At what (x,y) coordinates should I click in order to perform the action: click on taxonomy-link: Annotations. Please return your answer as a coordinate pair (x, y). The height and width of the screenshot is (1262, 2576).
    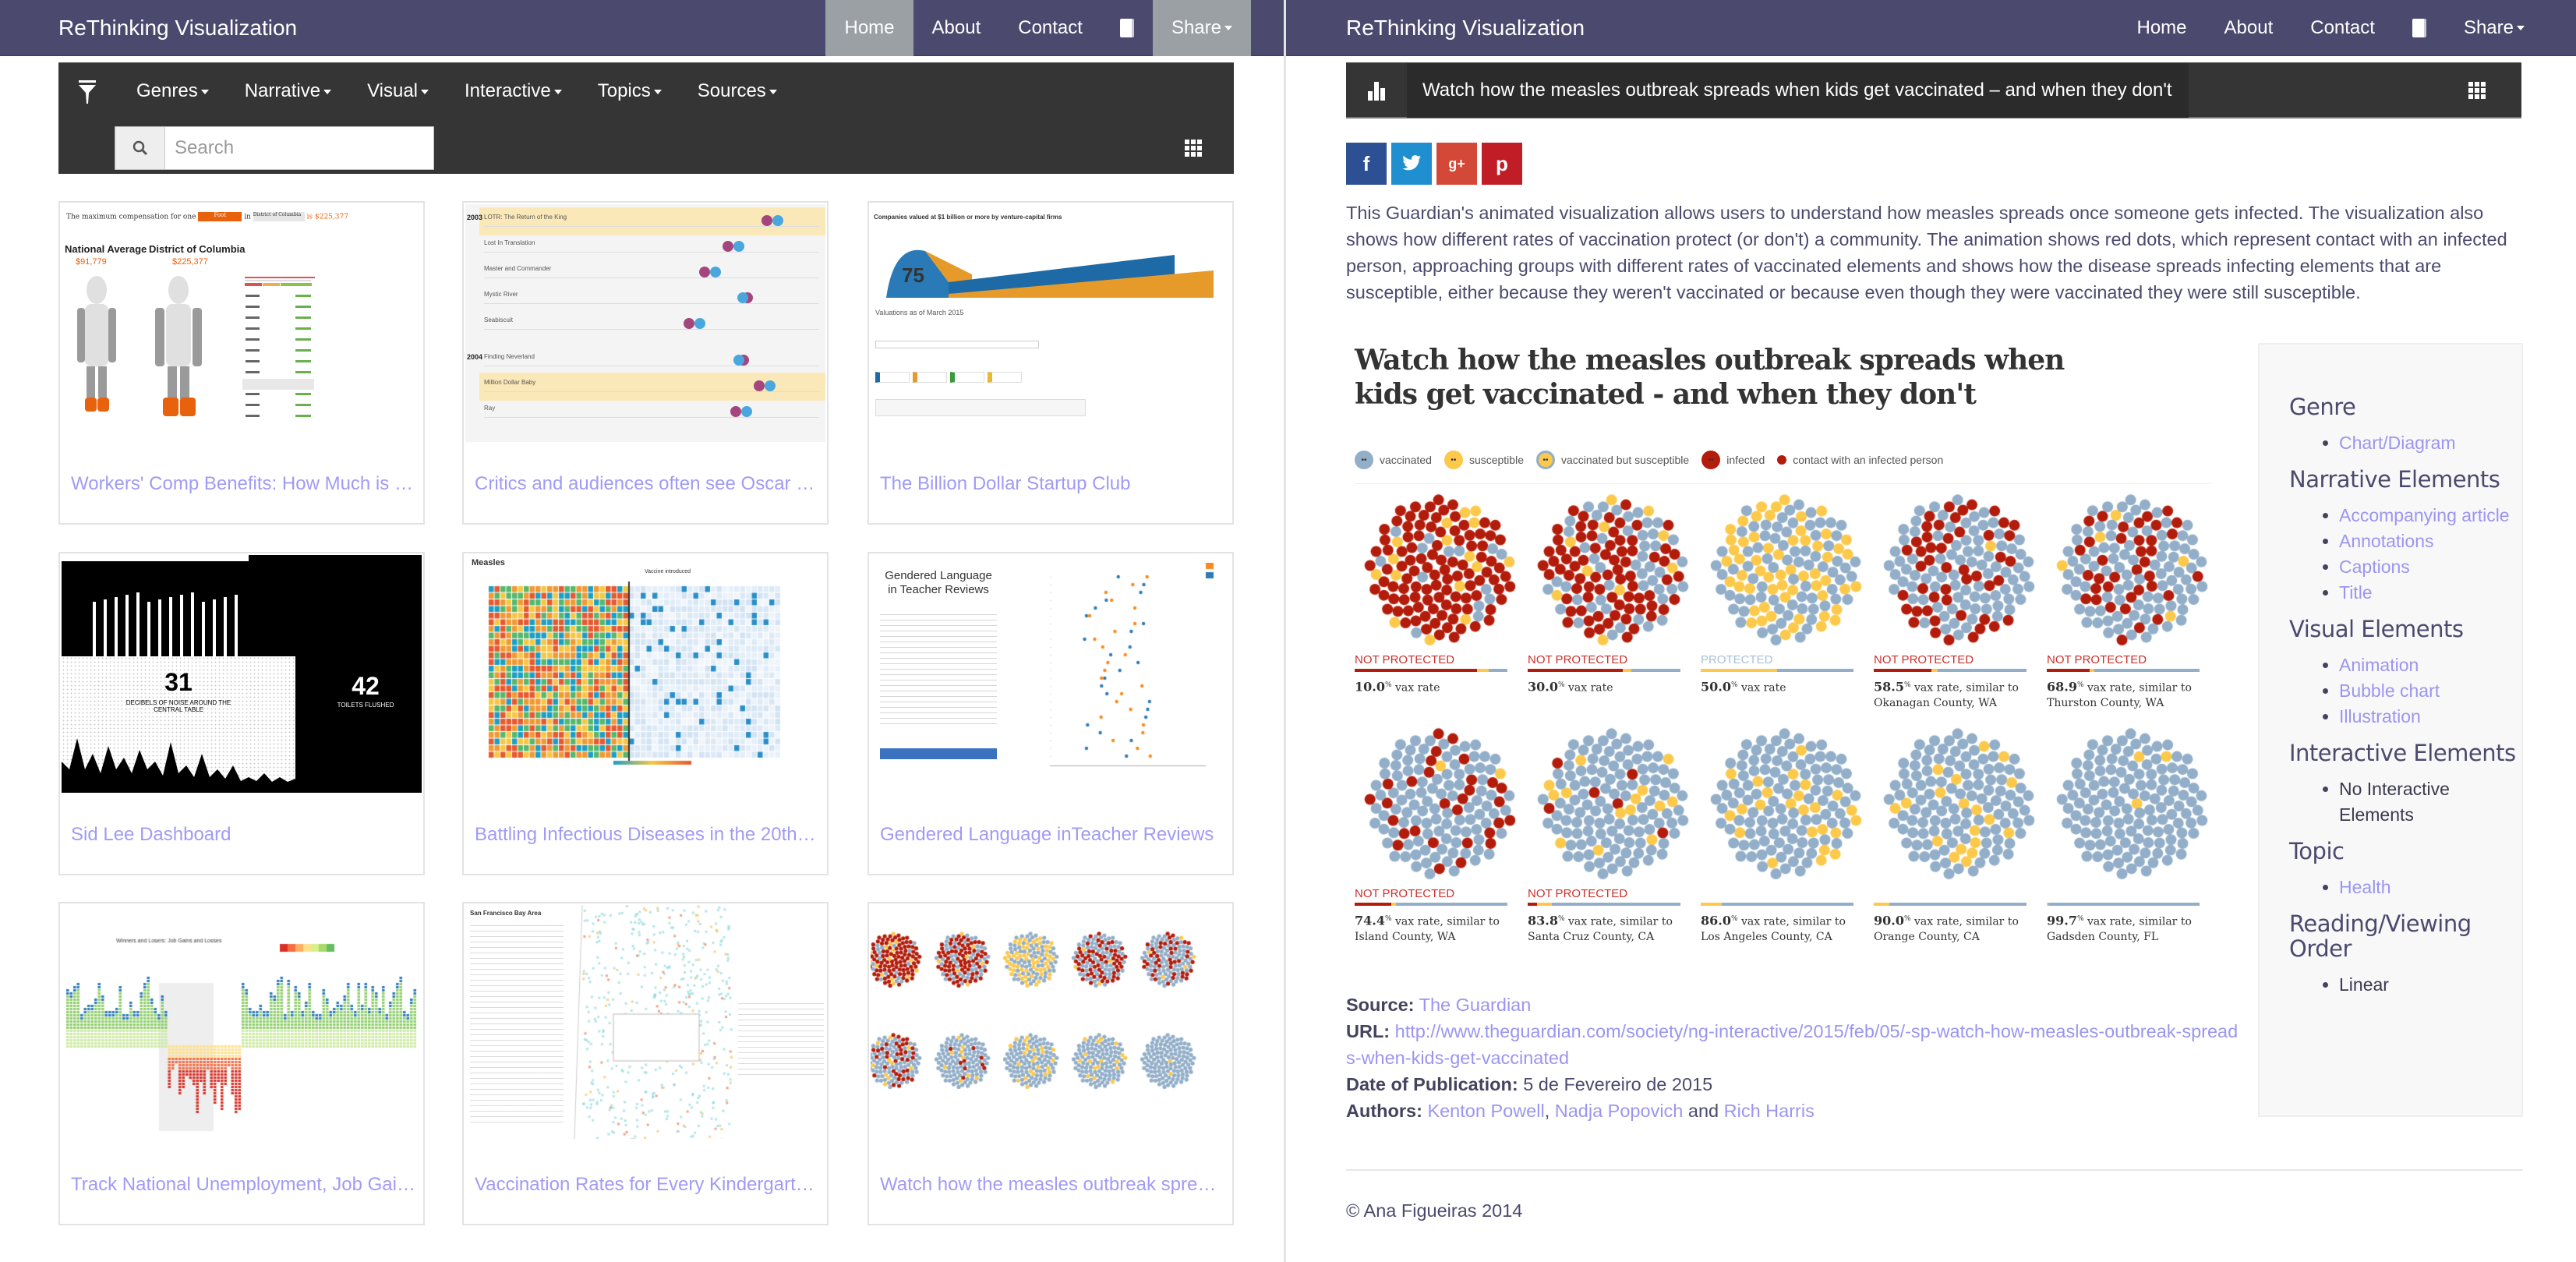
    Looking at the image, I should click on (2386, 541).